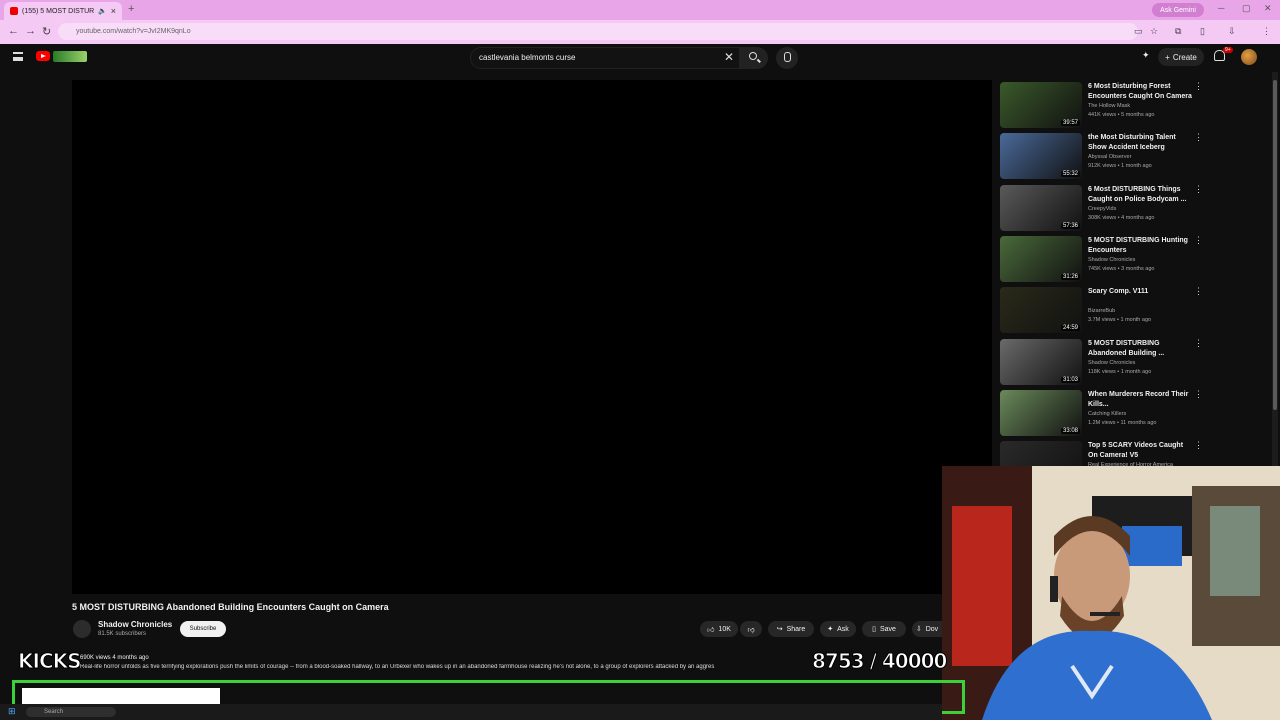 The height and width of the screenshot is (720, 1280). I want to click on start-icon: ⊞, so click(12, 711).